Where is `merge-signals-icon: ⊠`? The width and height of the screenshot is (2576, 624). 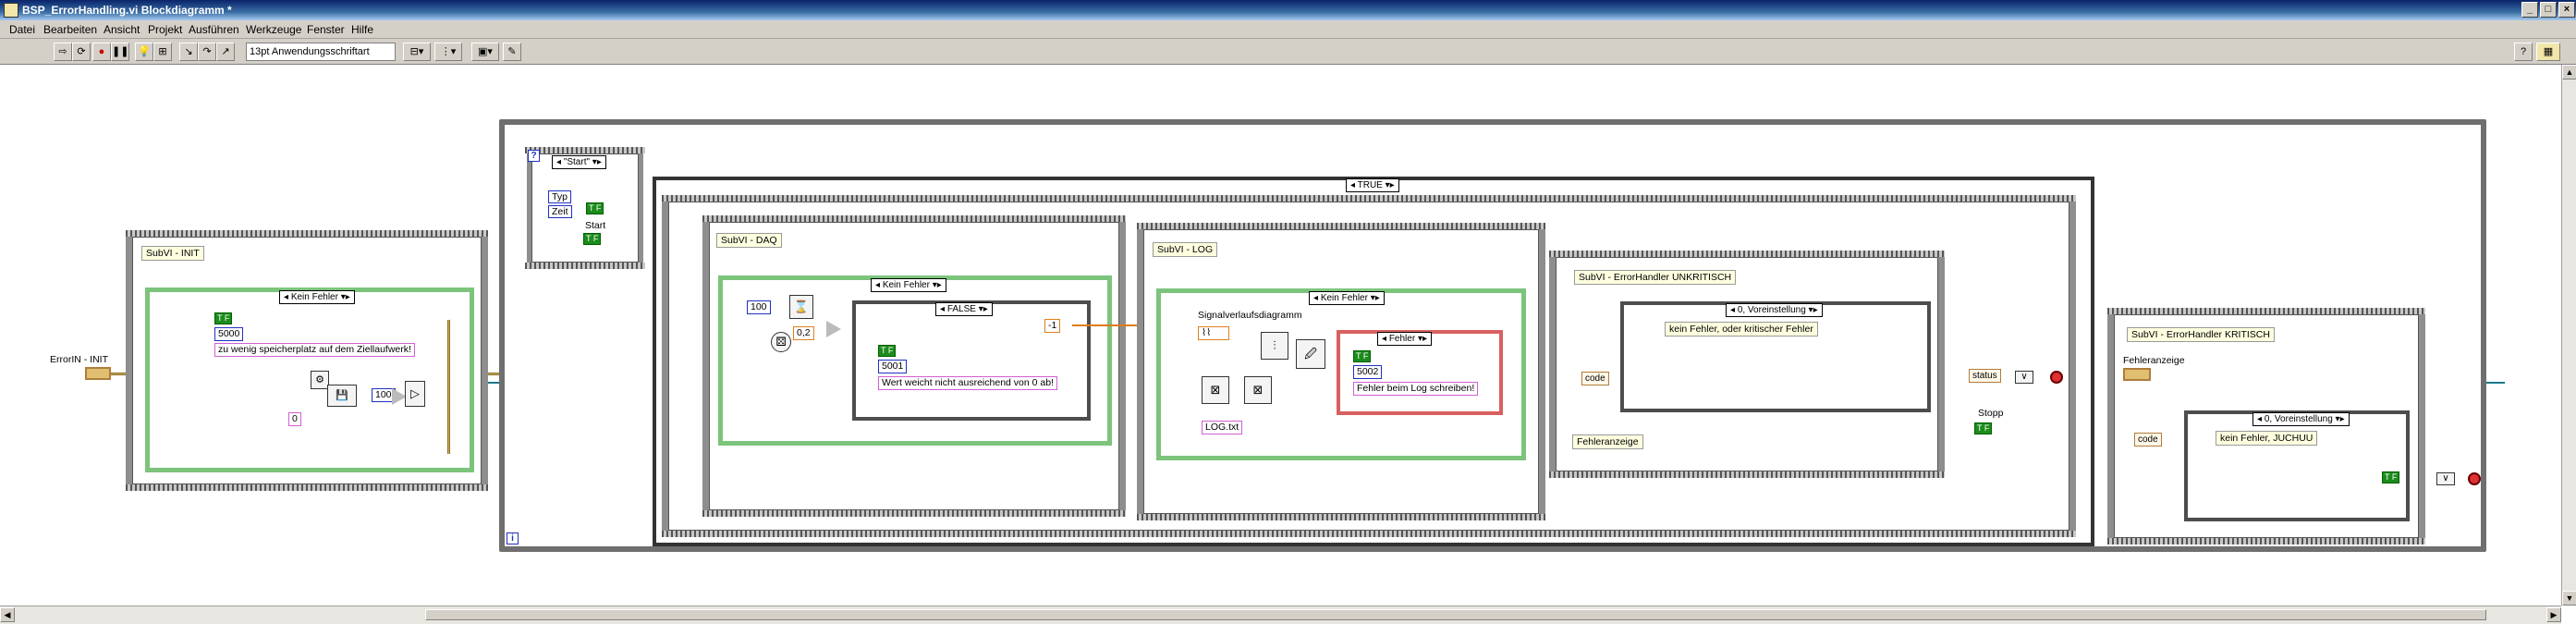
merge-signals-icon: ⊠ is located at coordinates (1215, 390).